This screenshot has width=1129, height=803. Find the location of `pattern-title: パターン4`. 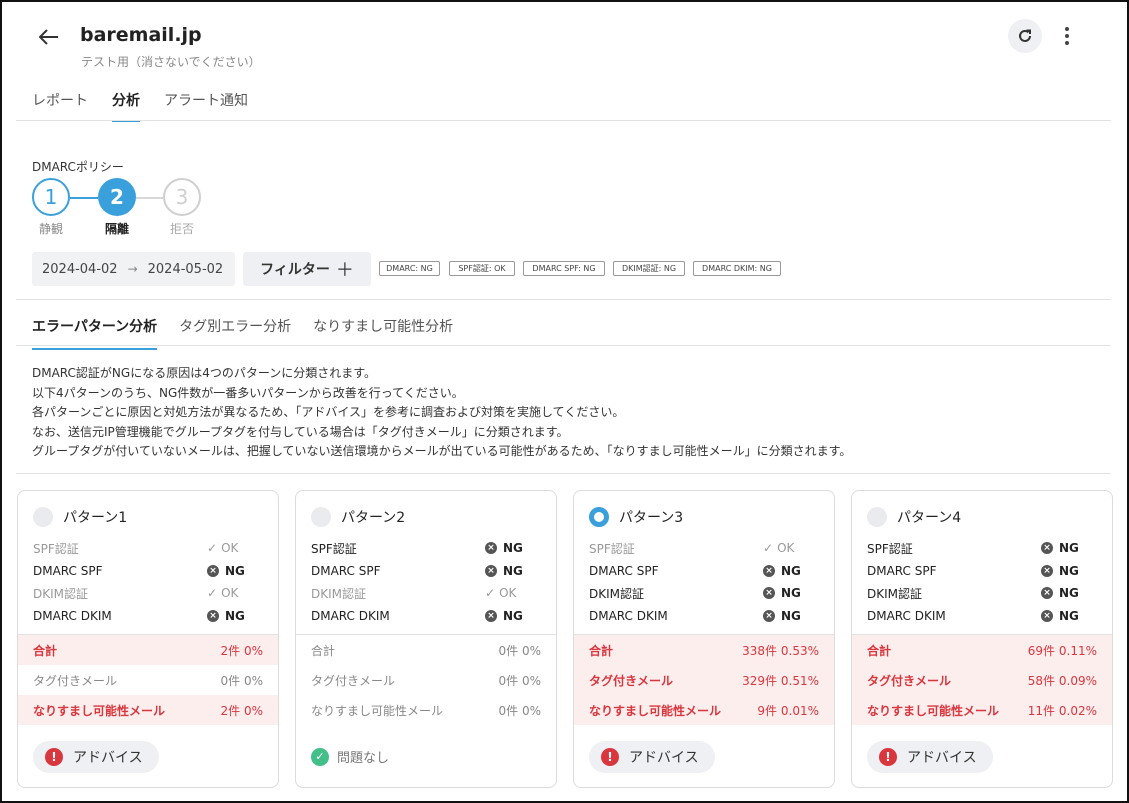

pattern-title: パターン4 is located at coordinates (929, 518).